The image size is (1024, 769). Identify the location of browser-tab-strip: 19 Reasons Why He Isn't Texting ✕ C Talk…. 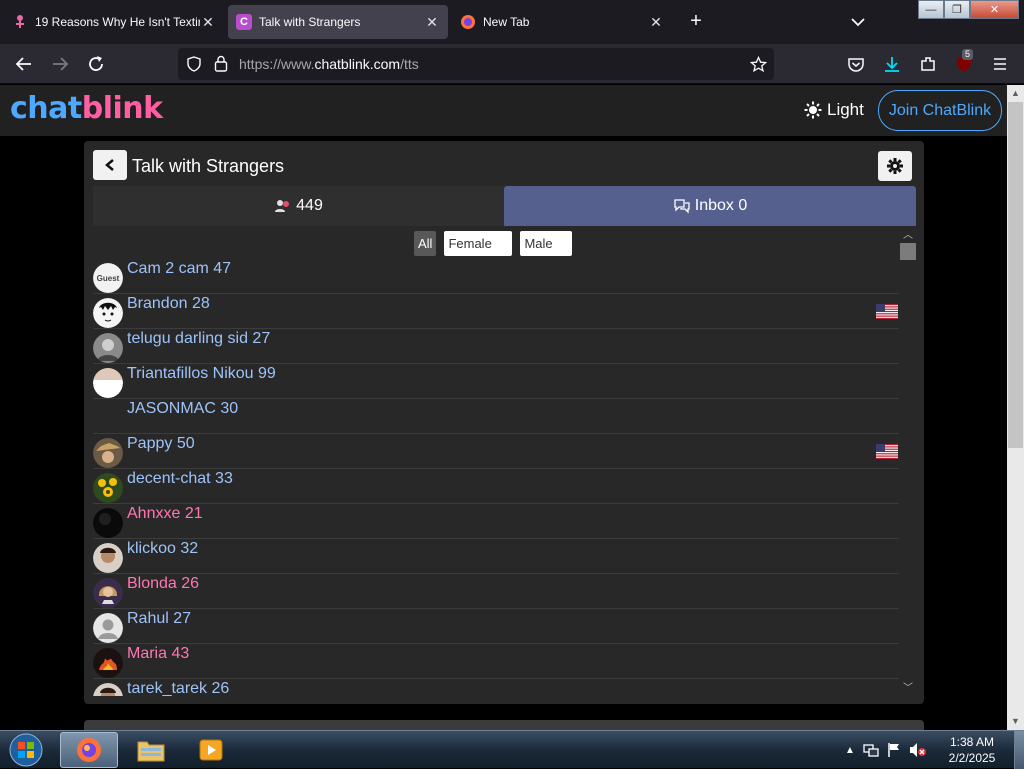
(512, 22).